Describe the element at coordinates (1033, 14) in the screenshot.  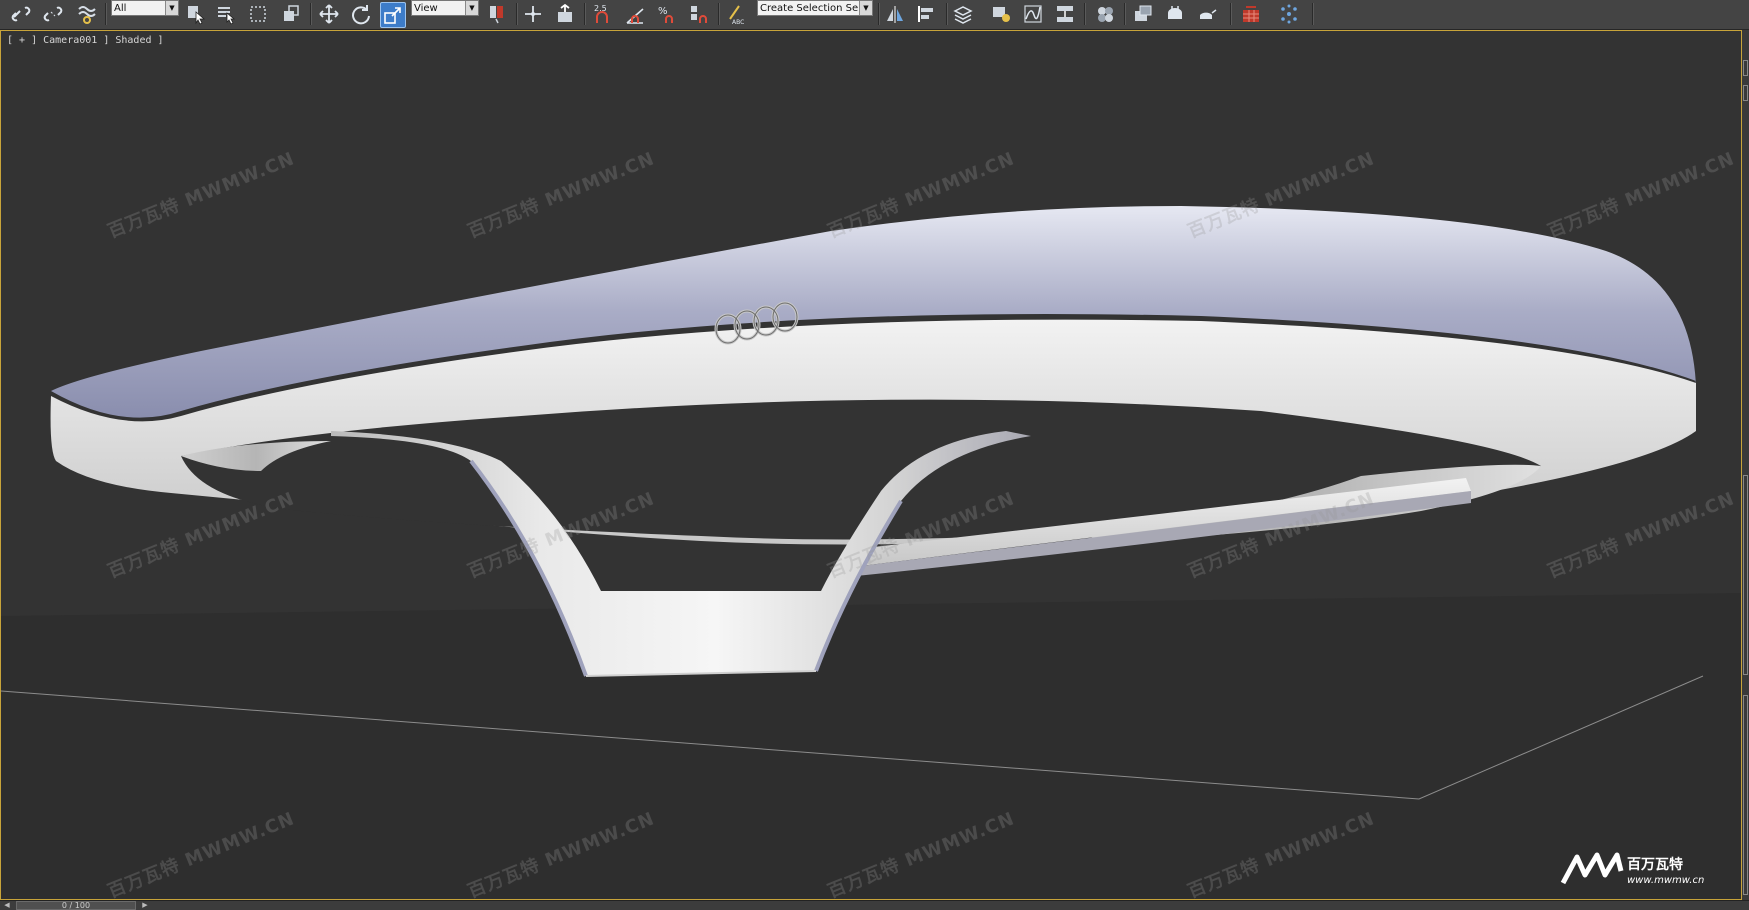
I see `curve-editor-icon` at that location.